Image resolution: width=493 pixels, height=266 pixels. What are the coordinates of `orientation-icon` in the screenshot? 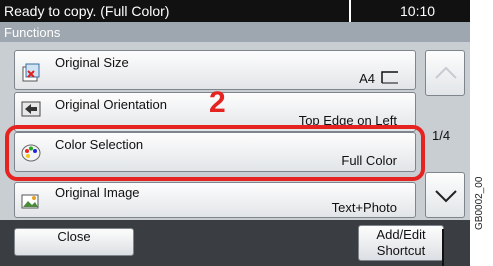 It's located at (31, 109).